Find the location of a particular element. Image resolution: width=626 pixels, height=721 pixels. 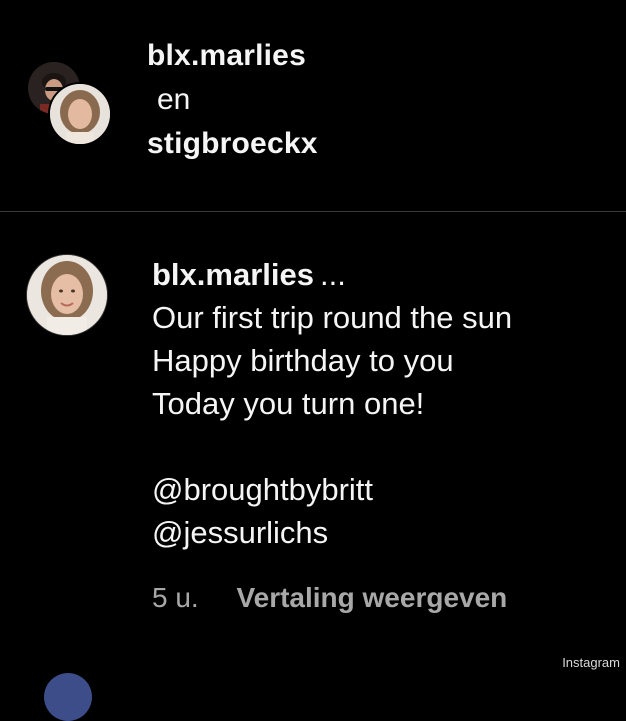

watermark: Instagram is located at coordinates (591, 662).